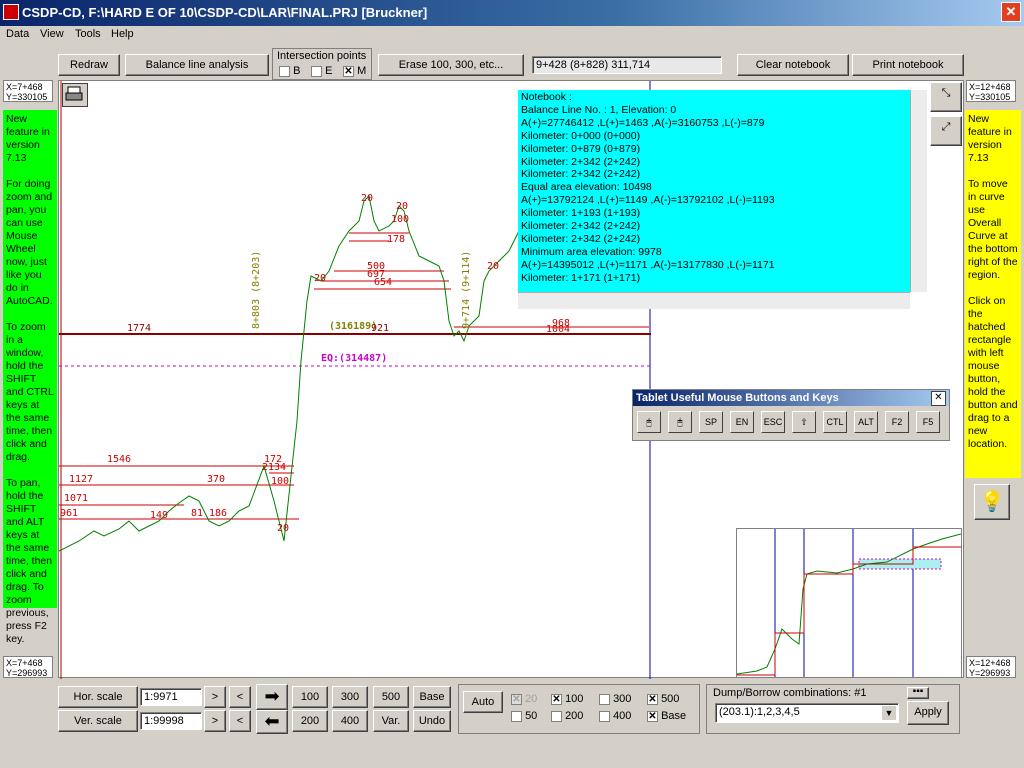 Image resolution: width=1024 pixels, height=768 pixels. Describe the element at coordinates (391, 721) in the screenshot. I see `var-button: Var.` at that location.